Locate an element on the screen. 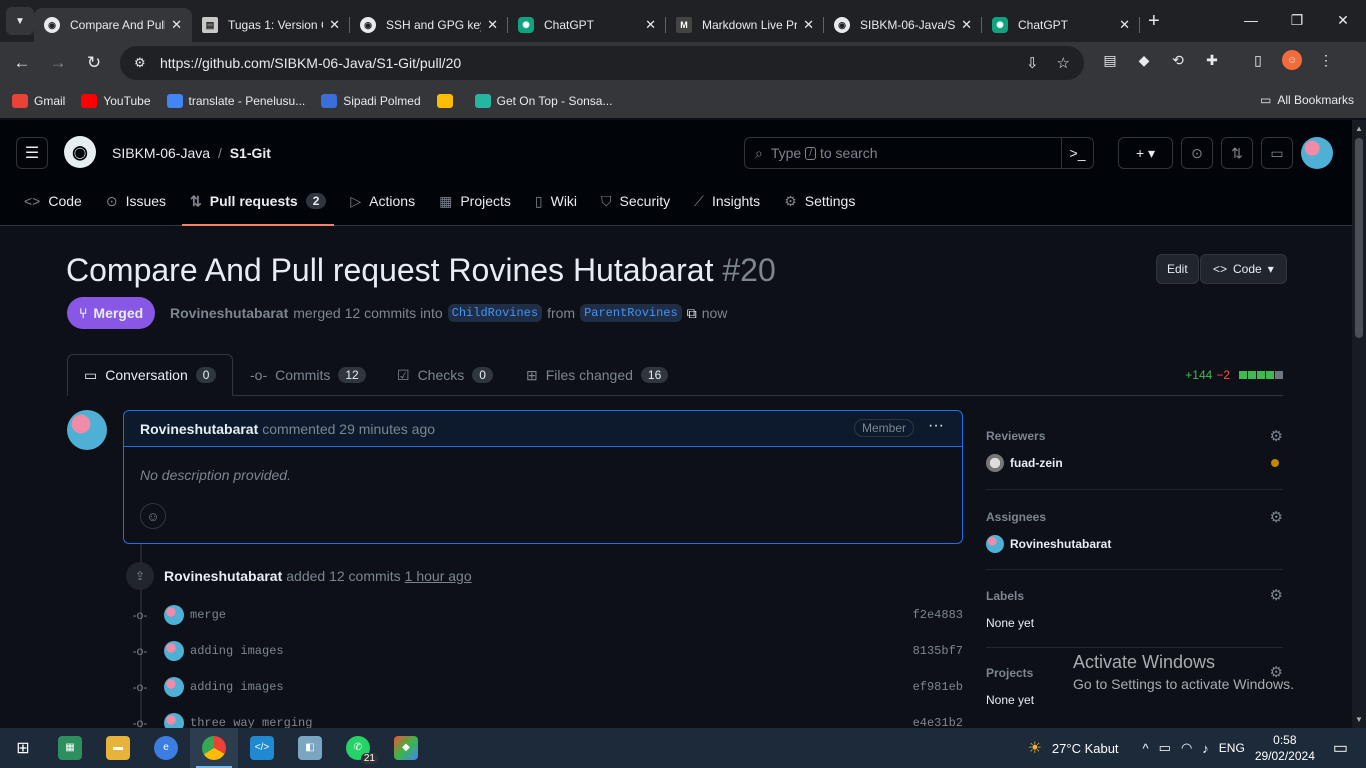 Image resolution: width=1366 pixels, height=768 pixels. profile-avatar-icon: ☺ is located at coordinates (1292, 60).